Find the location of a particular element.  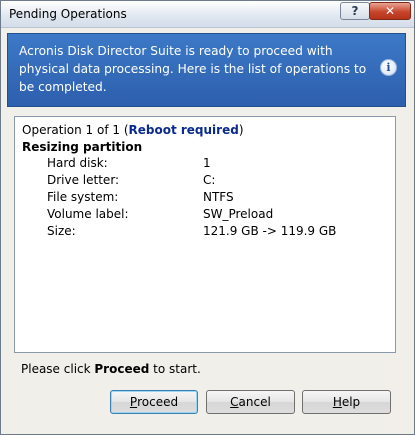

detail-label: File system: is located at coordinates (83, 197).